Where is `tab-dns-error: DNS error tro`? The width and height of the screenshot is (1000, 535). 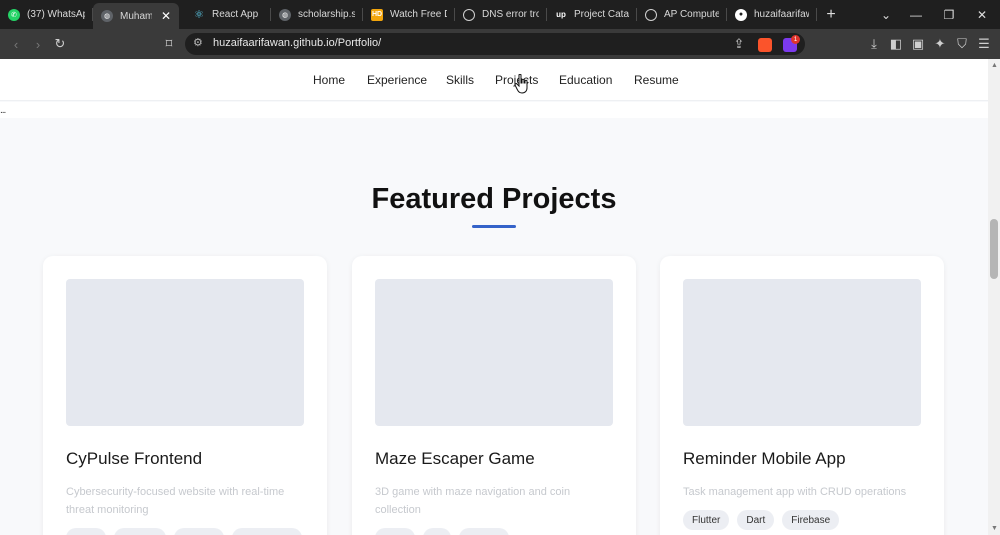 tab-dns-error: DNS error tro is located at coordinates (501, 14).